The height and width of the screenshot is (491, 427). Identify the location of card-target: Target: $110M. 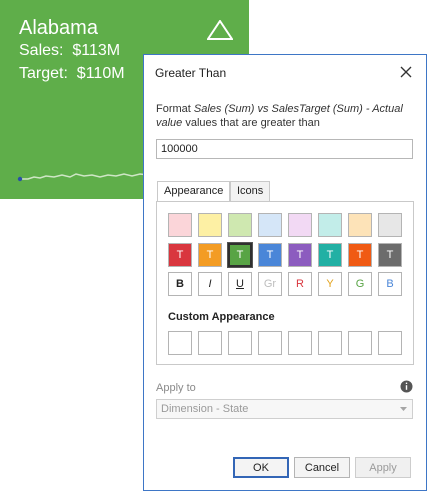
(72, 73).